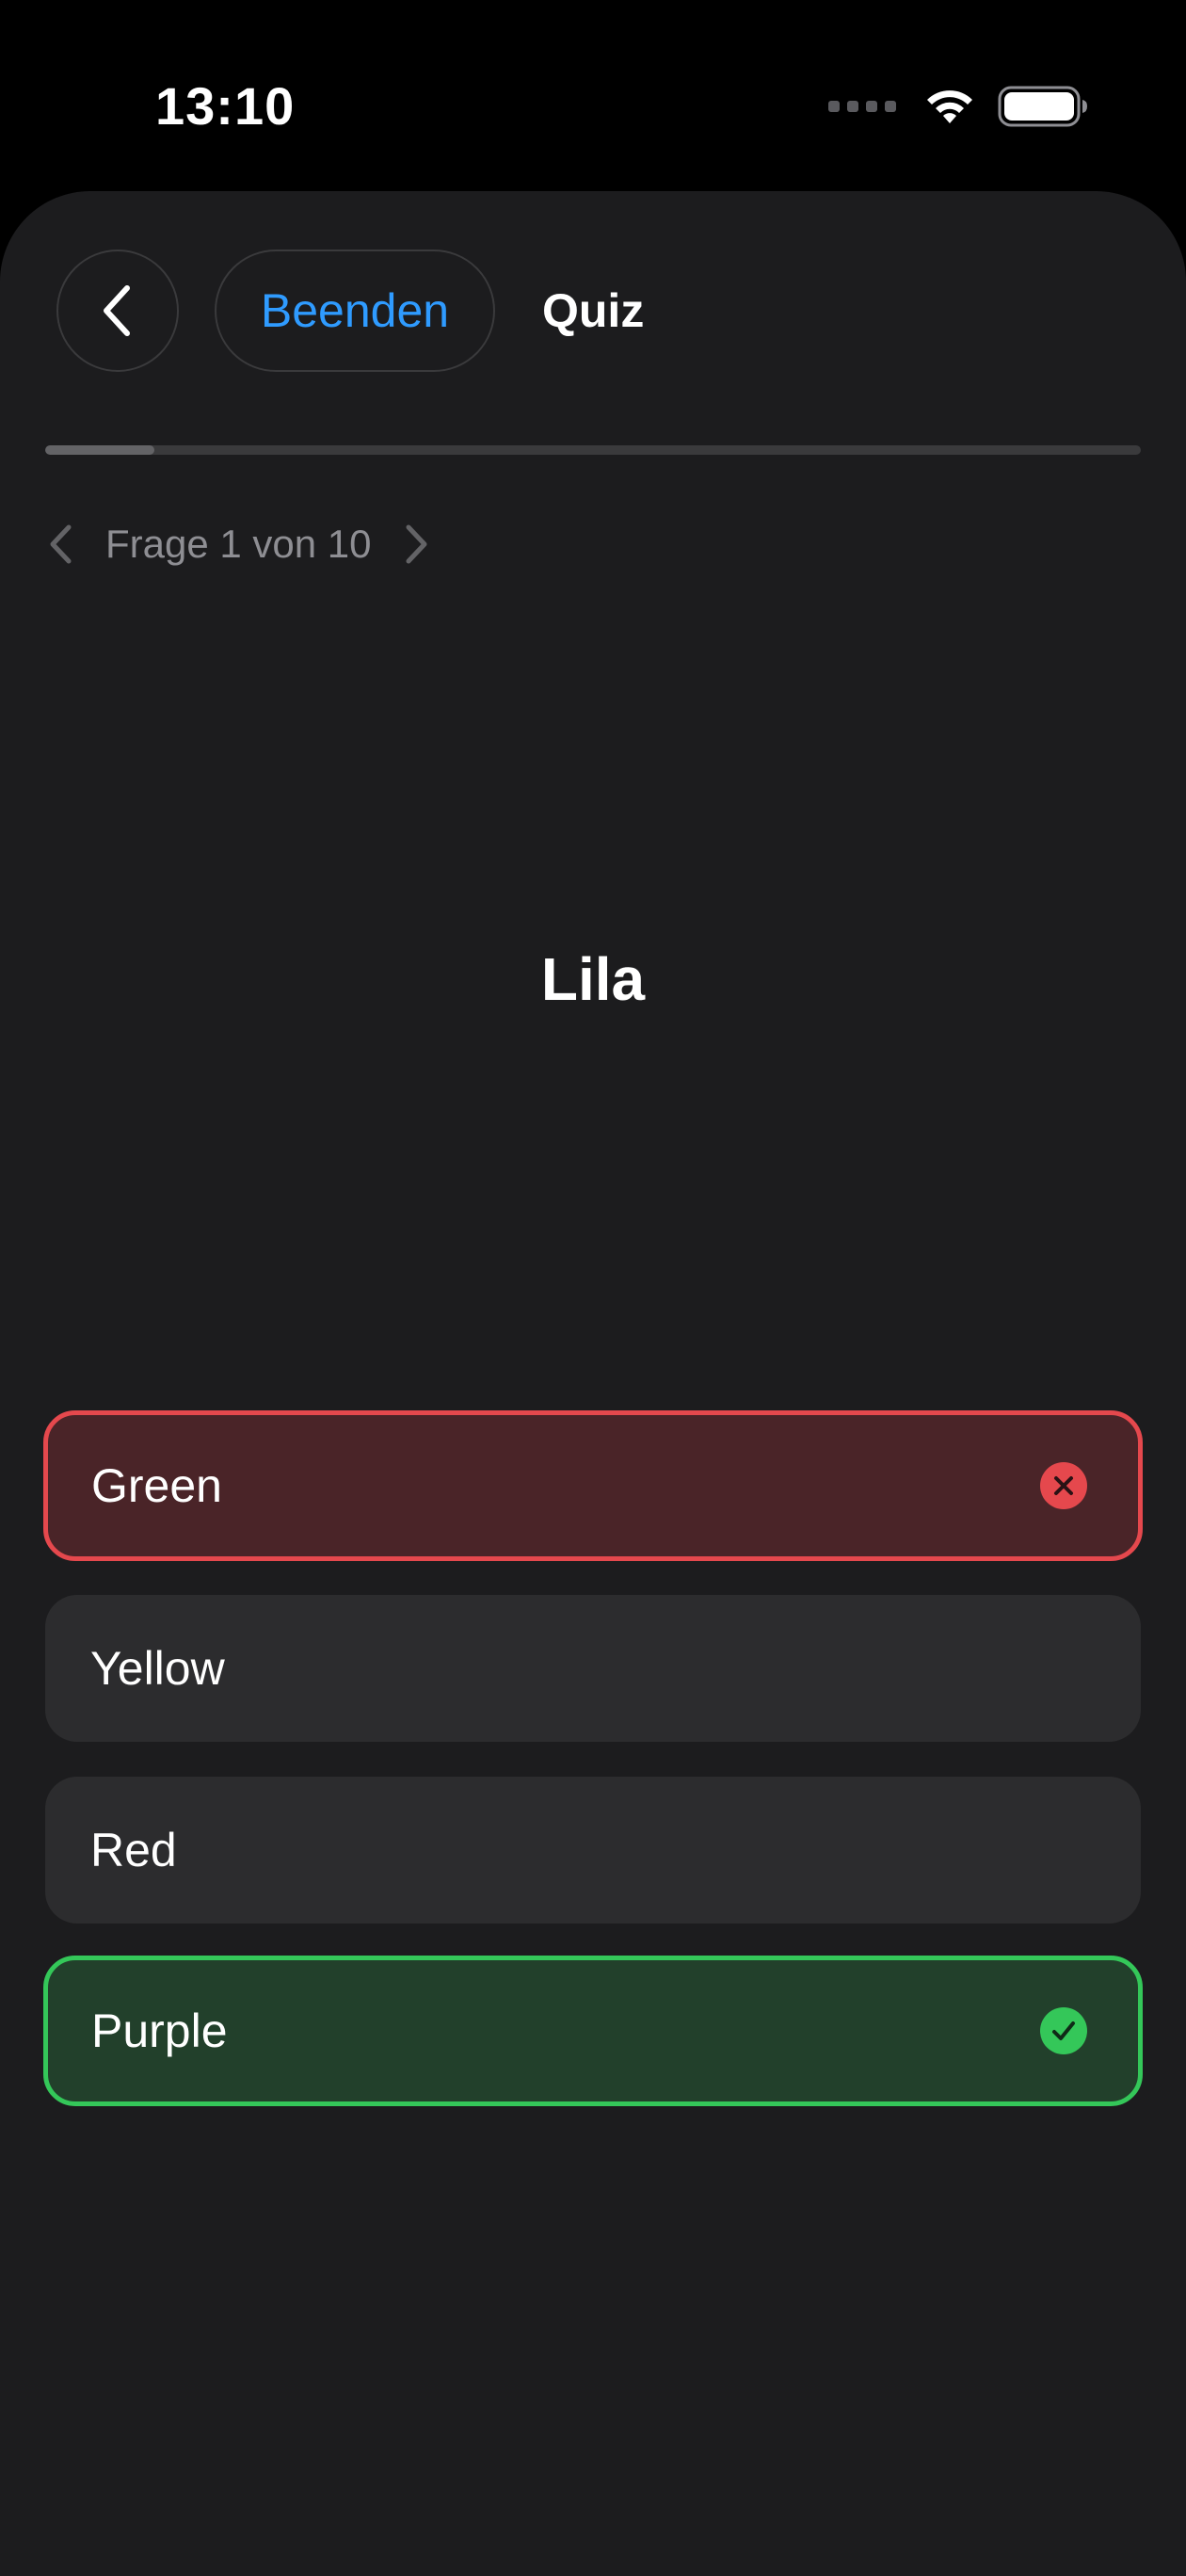  What do you see at coordinates (593, 450) in the screenshot?
I see `quiz-progress-bar` at bounding box center [593, 450].